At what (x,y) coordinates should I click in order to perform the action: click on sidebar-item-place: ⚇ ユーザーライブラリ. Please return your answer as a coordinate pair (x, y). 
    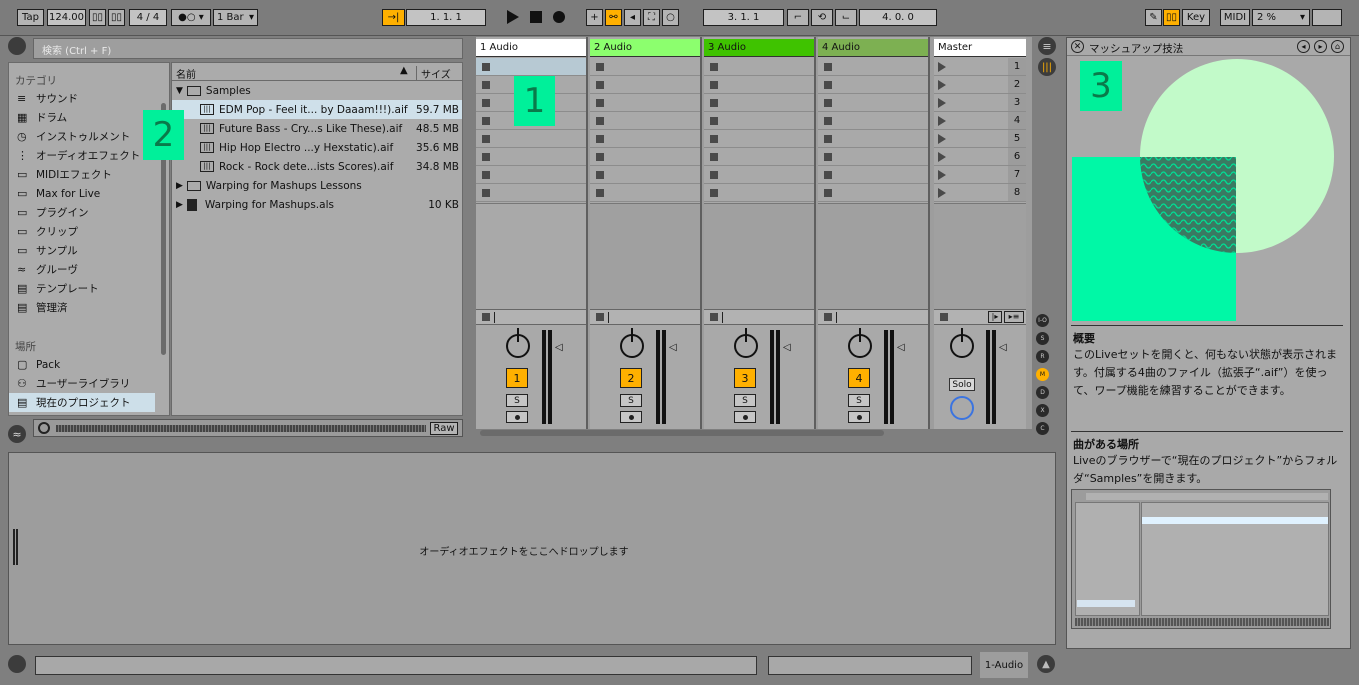
    Looking at the image, I should click on (84, 383).